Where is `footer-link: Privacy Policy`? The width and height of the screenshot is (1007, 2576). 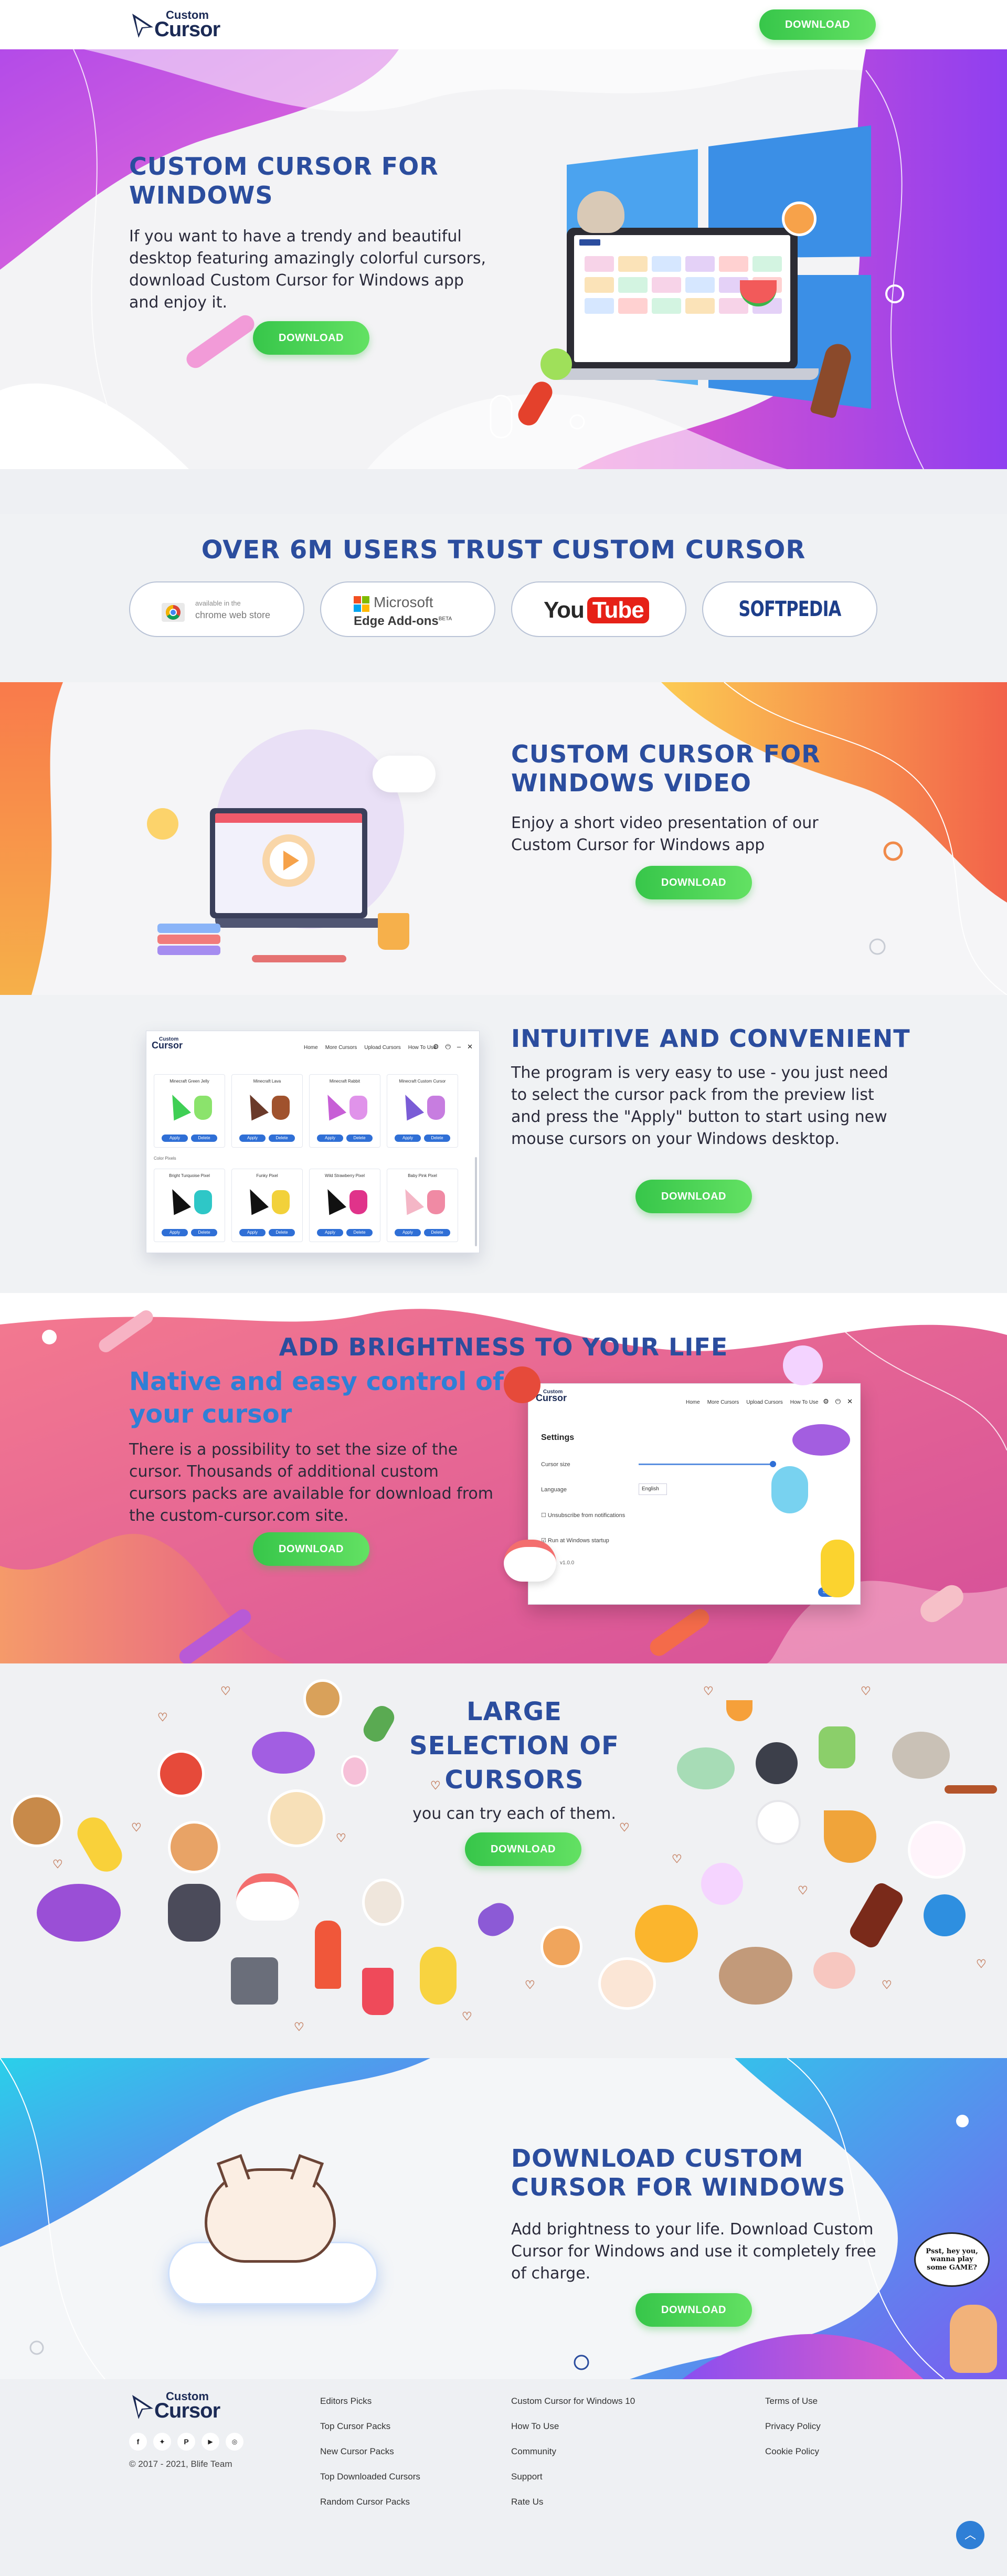
footer-link: Privacy Policy is located at coordinates (793, 2426).